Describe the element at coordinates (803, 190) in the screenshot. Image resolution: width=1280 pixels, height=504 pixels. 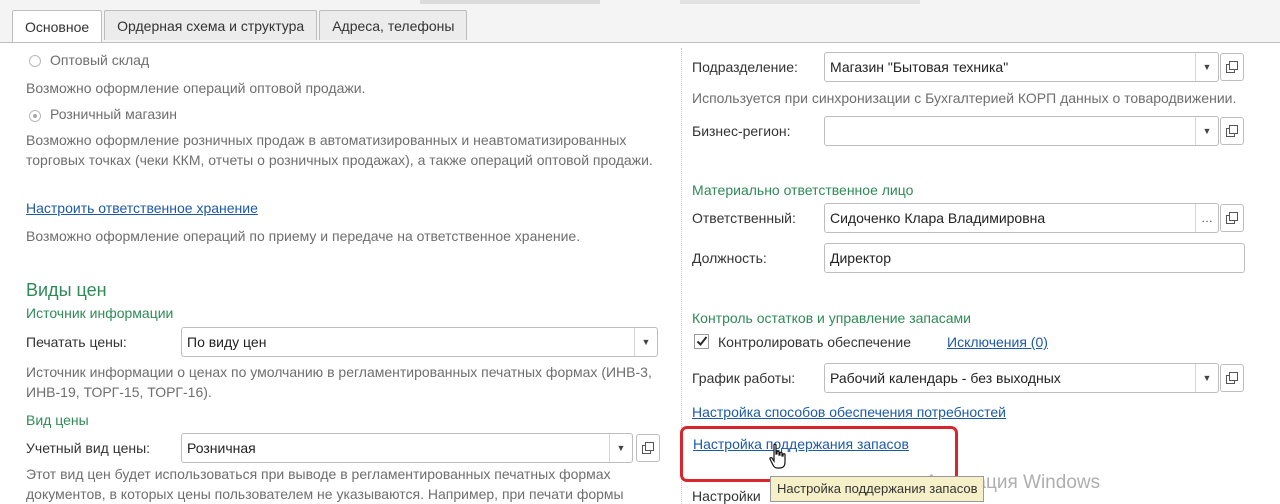
I see `mol-title: Материально ответственное лицо` at that location.